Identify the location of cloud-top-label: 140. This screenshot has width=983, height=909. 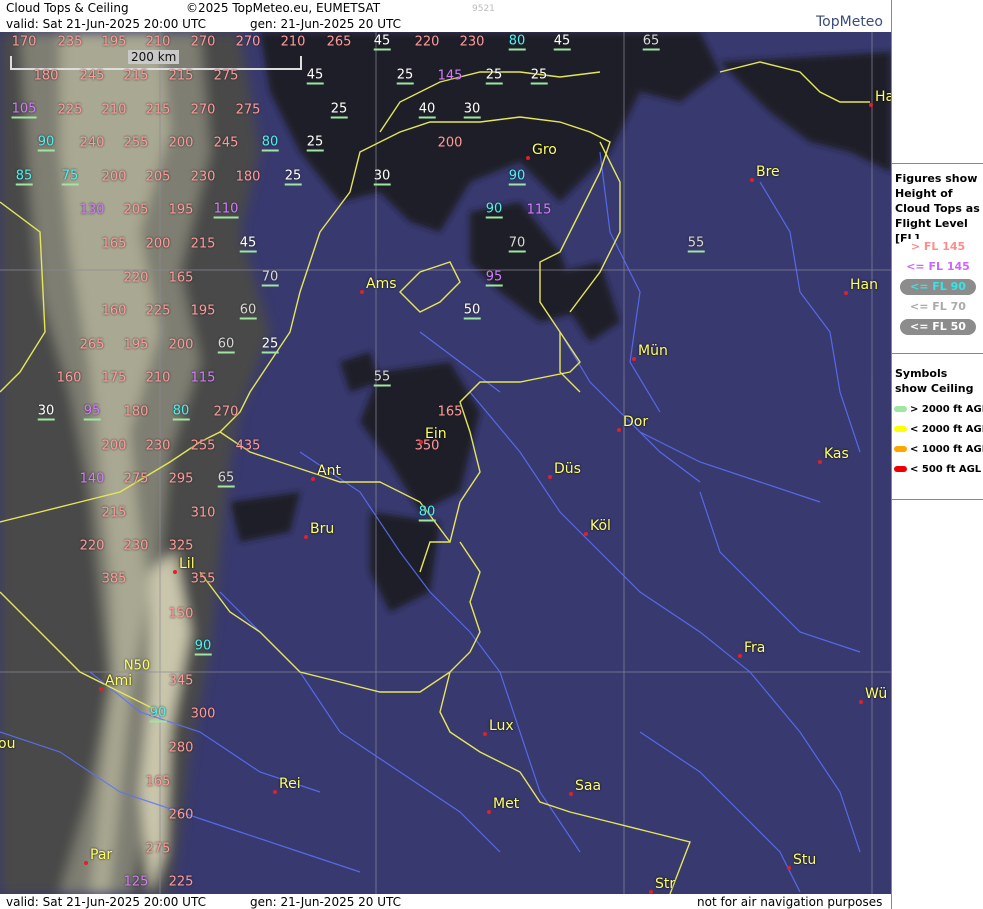
(92, 479).